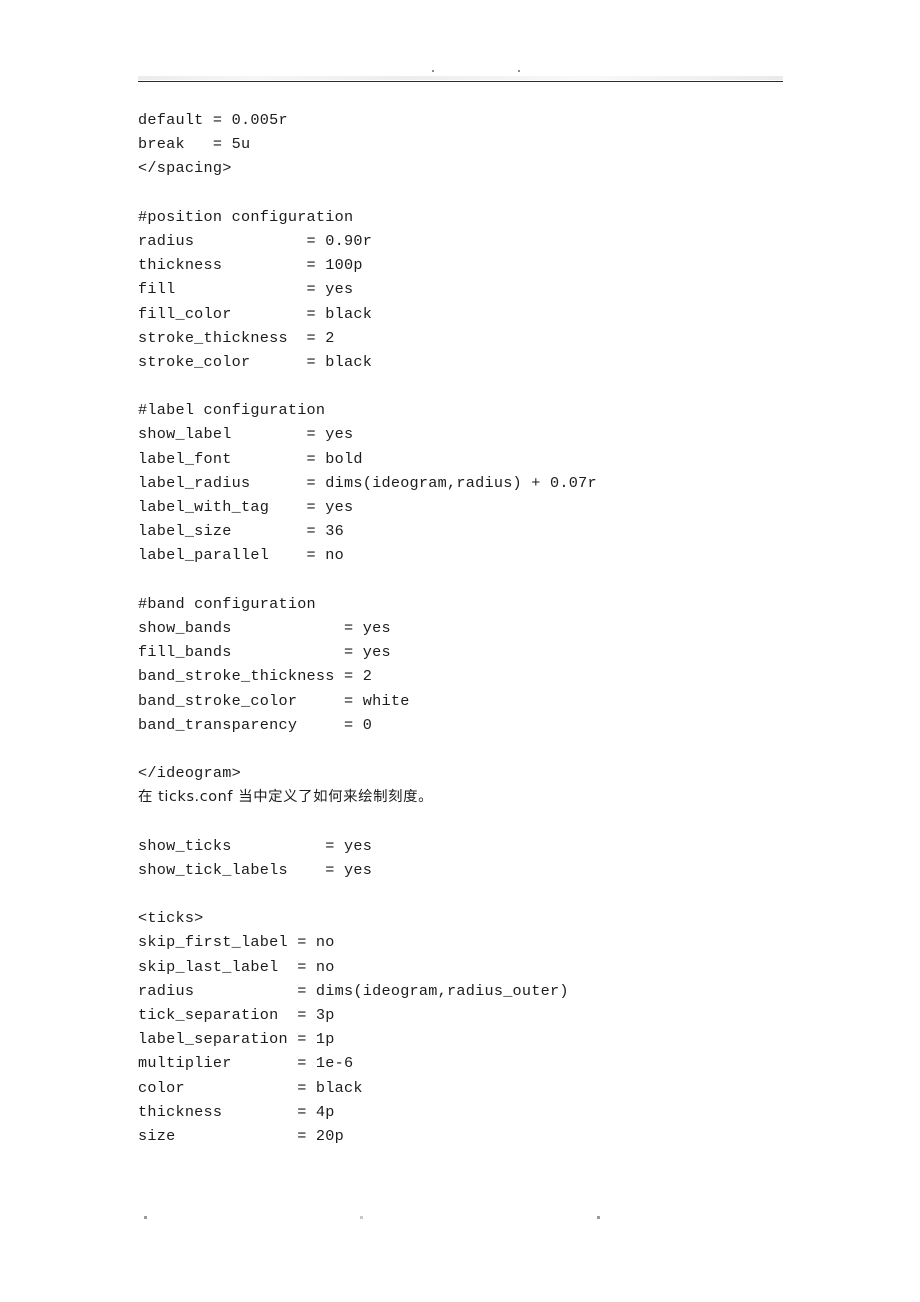  Describe the element at coordinates (236, 337) in the screenshot. I see `text-line: stroke_thickness = 2` at that location.